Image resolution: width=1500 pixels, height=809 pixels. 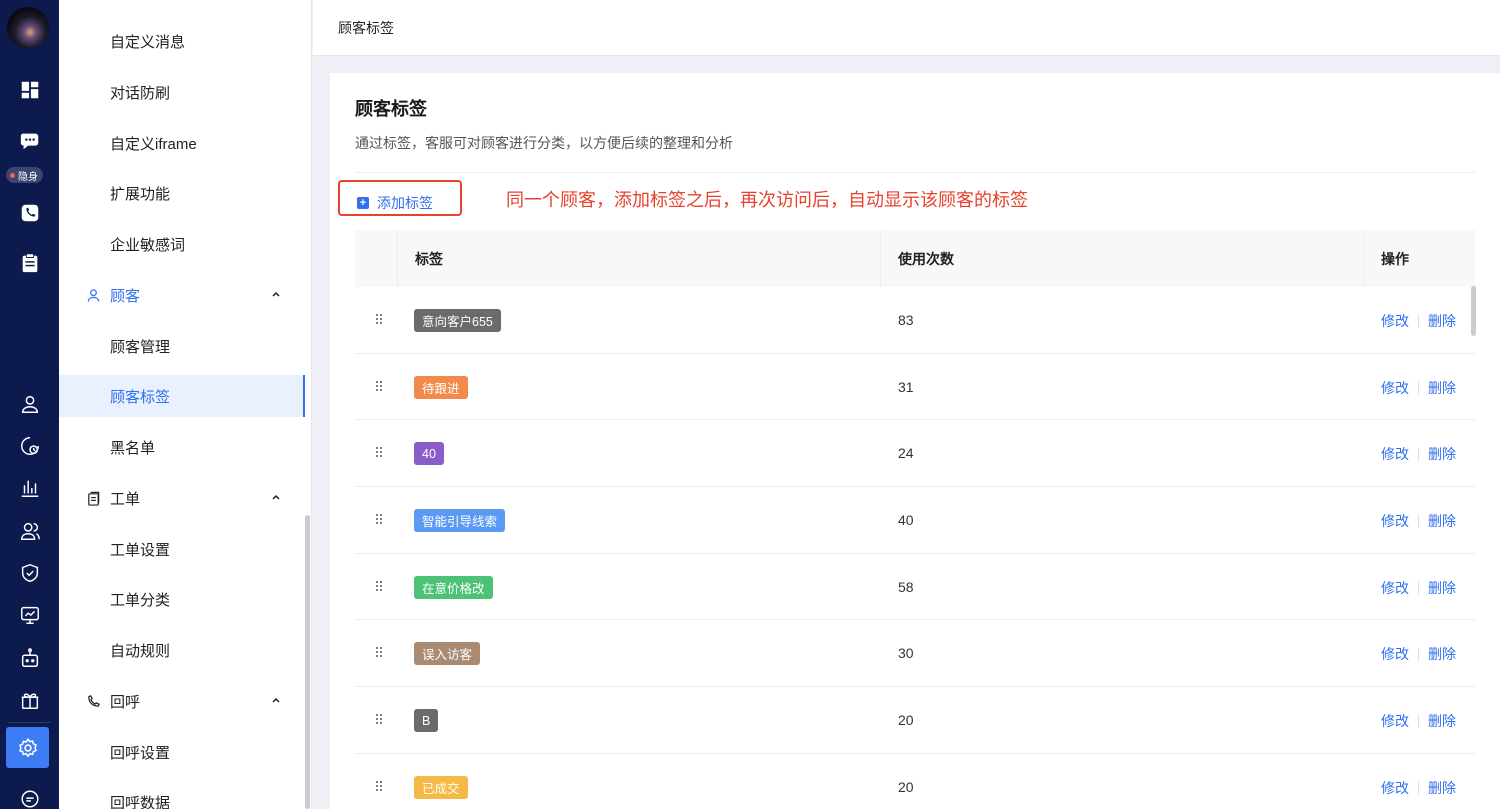 What do you see at coordinates (906, 786) in the screenshot?
I see `usage-count: 20` at bounding box center [906, 786].